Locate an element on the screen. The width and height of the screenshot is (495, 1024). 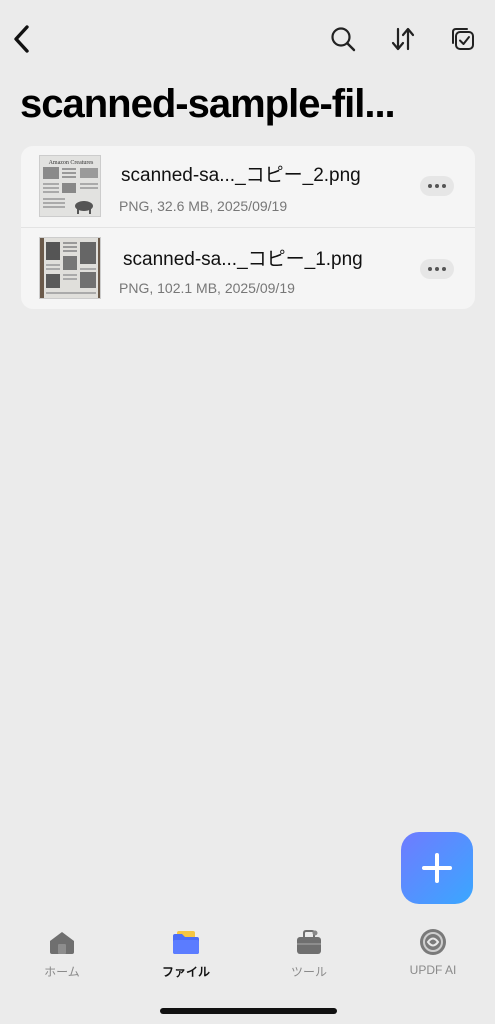
file-thumbnail is located at coordinates (70, 268).